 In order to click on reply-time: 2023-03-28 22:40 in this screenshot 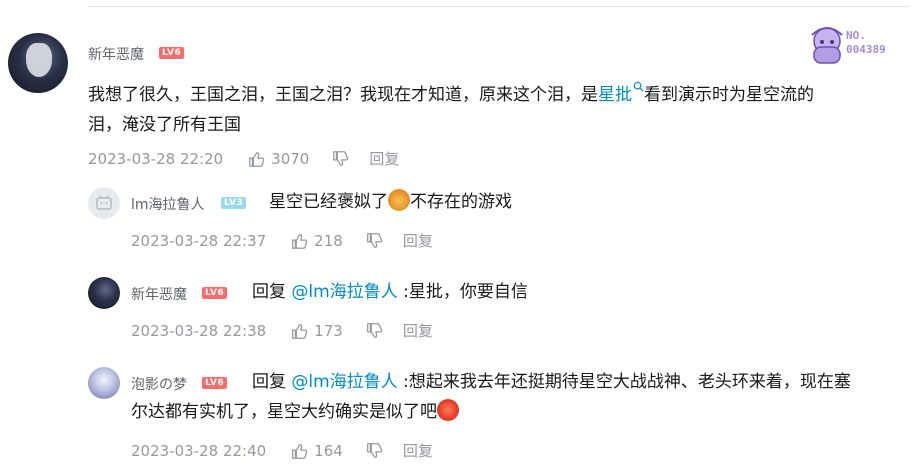, I will do `click(199, 450)`.